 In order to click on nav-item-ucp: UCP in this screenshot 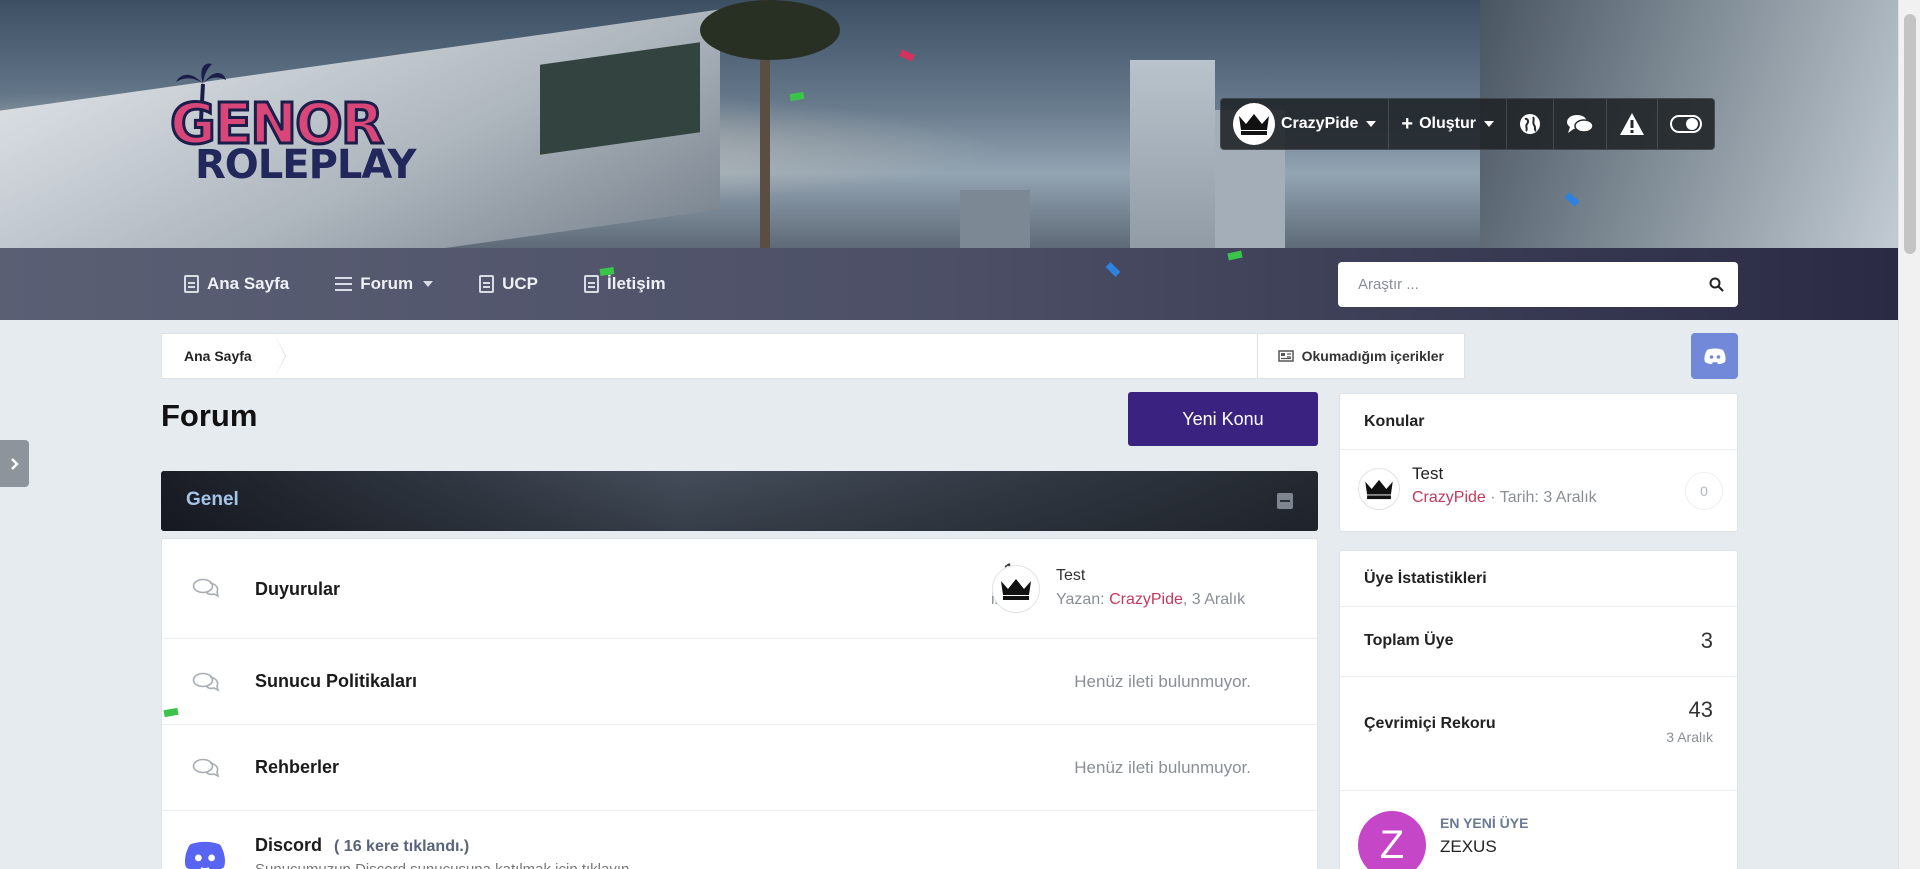, I will do `click(517, 284)`.